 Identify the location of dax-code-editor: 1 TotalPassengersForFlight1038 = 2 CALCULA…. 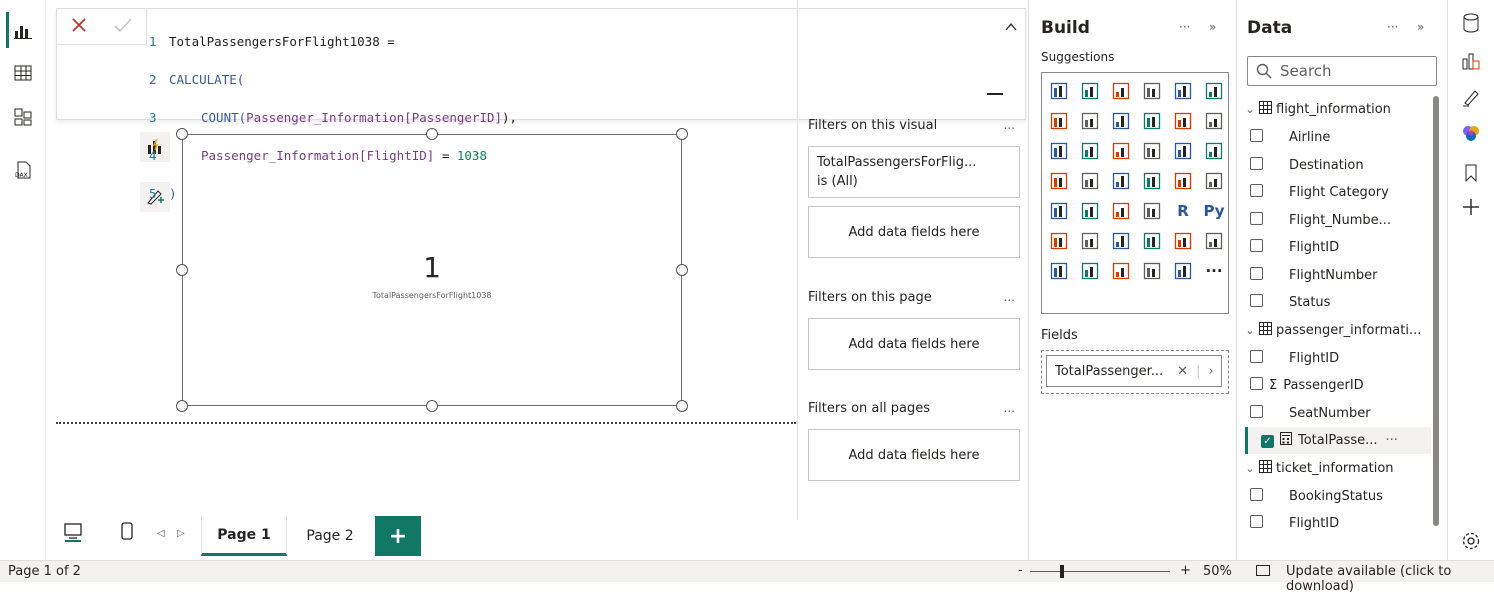
(333, 127).